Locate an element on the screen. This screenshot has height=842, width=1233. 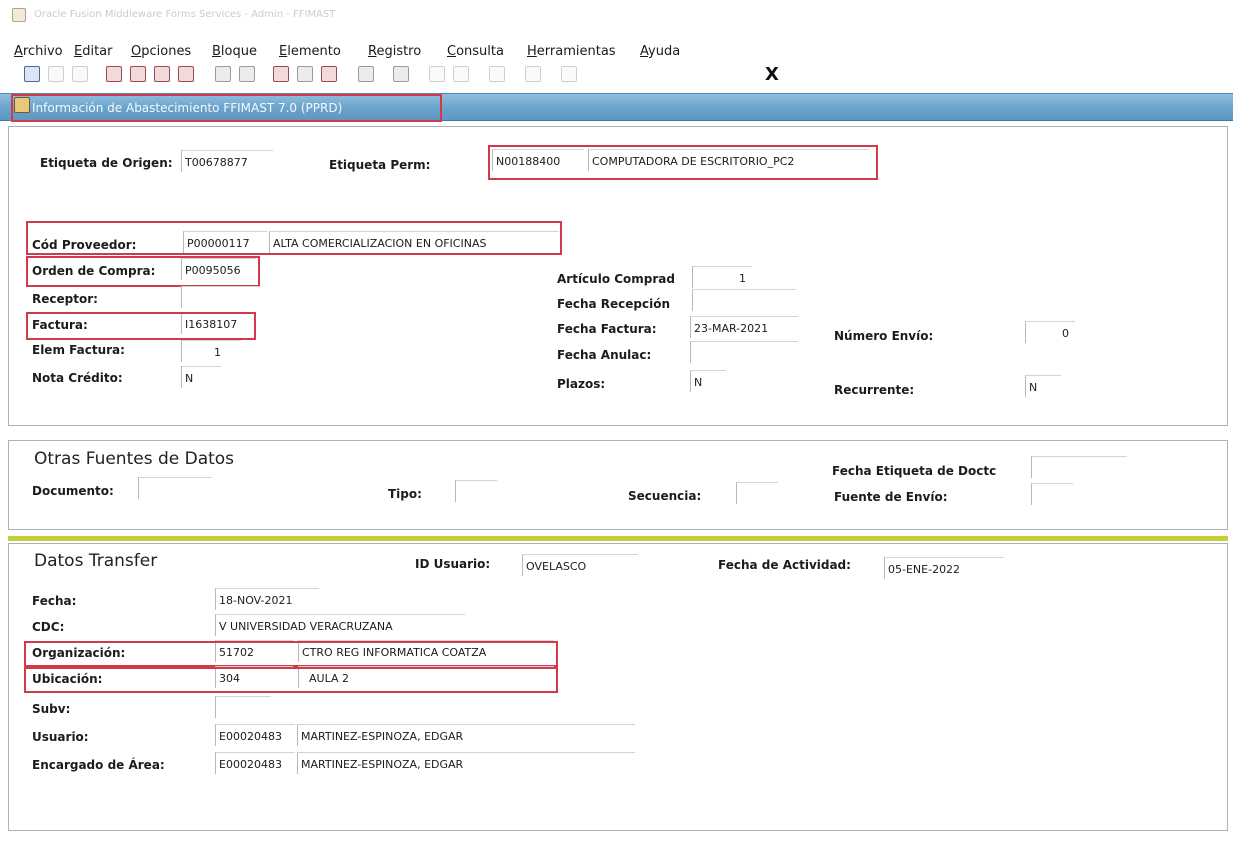
options-icon is located at coordinates (533, 74).